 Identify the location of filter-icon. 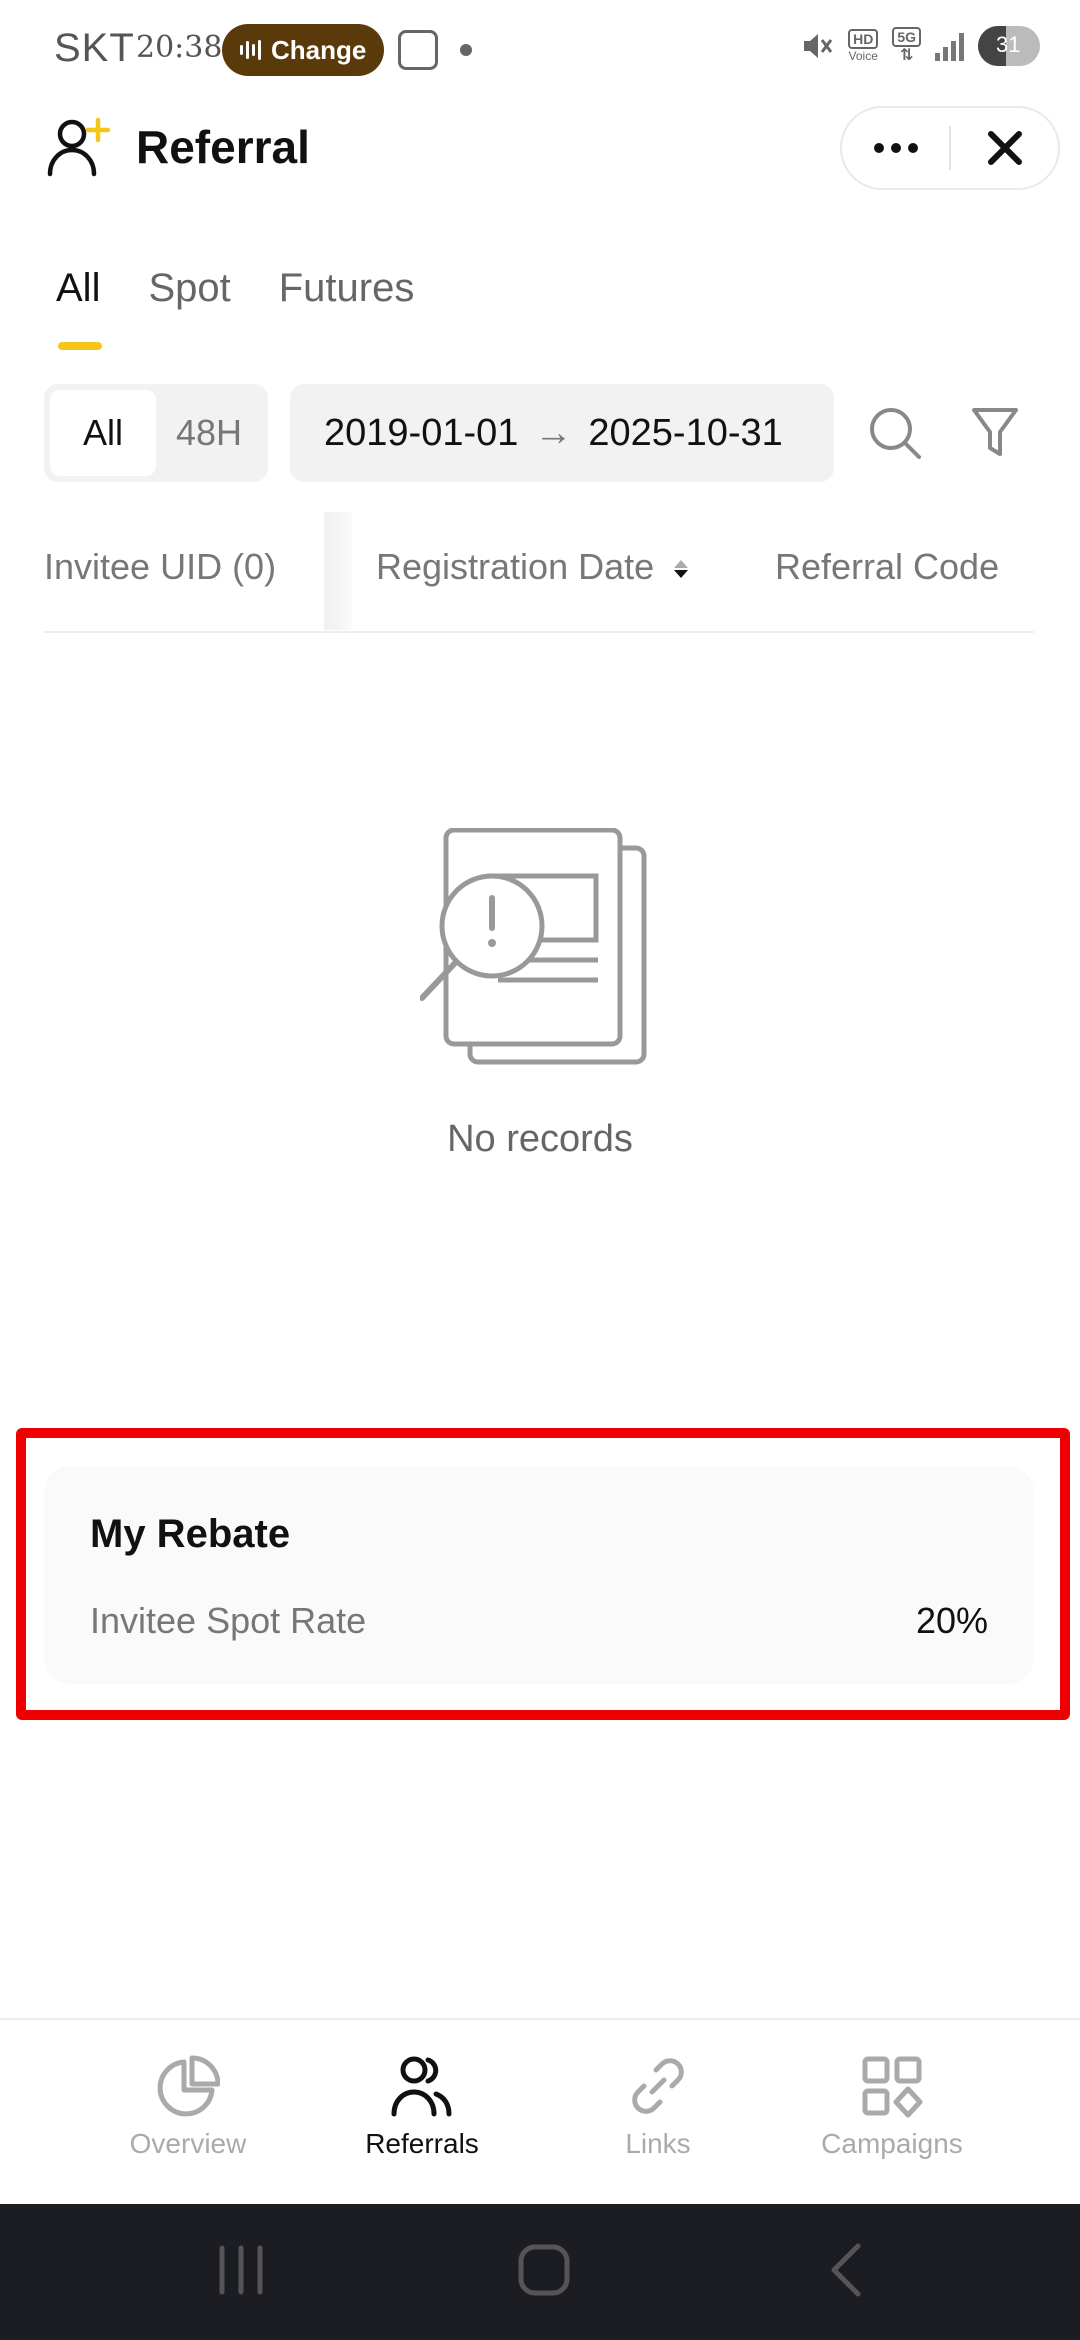
(995, 433).